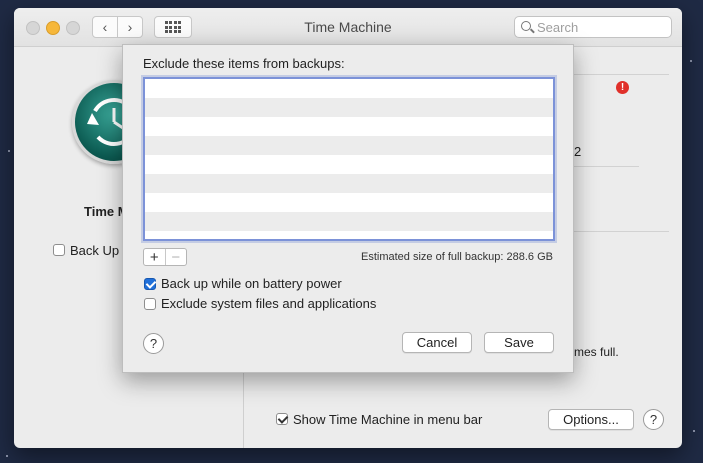  Describe the element at coordinates (251, 283) in the screenshot. I see `battery-power-label: Back up while on battery power` at that location.